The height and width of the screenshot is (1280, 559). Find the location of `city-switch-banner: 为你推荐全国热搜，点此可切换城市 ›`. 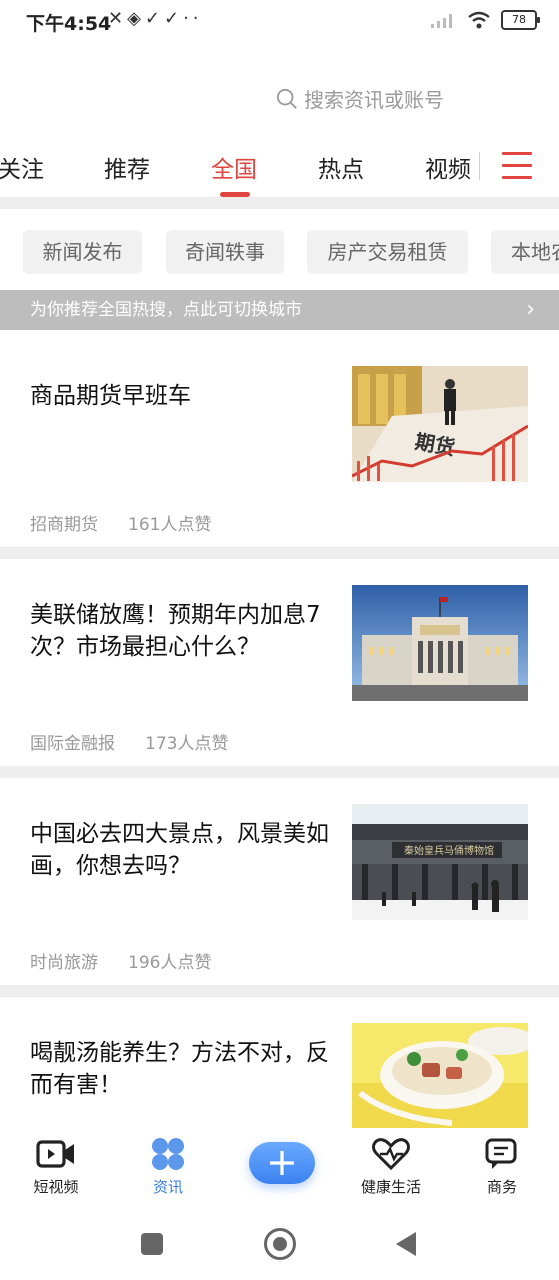

city-switch-banner: 为你推荐全国热搜，点此可切换城市 › is located at coordinates (279, 310).